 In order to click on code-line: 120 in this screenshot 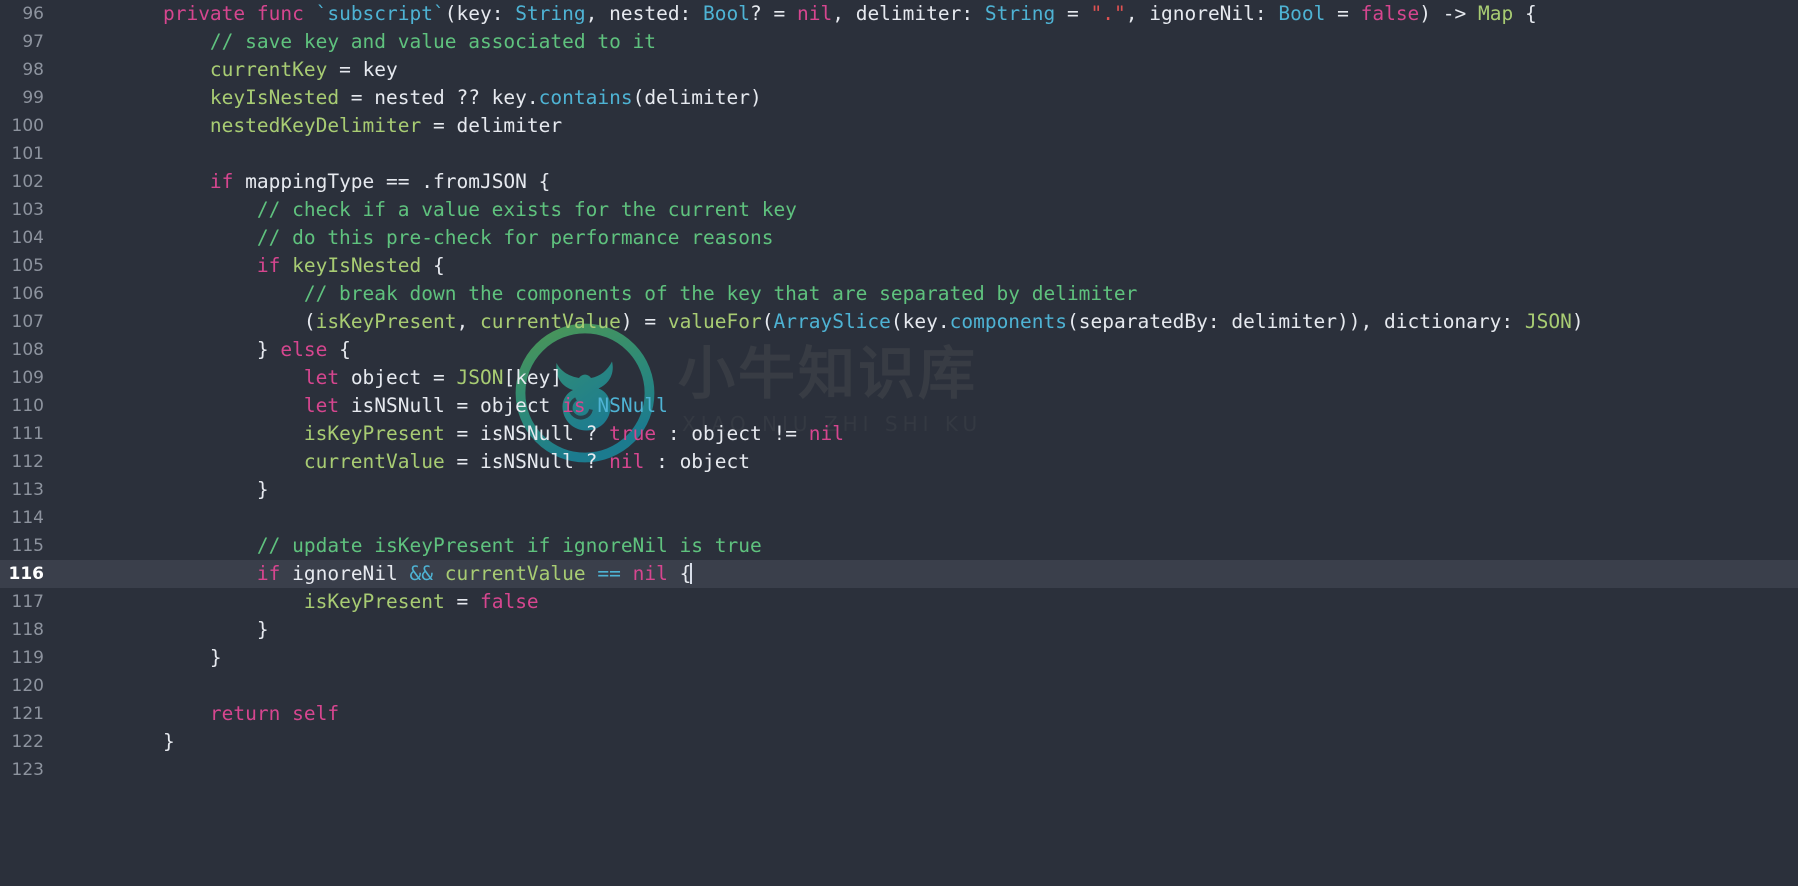, I will do `click(899, 686)`.